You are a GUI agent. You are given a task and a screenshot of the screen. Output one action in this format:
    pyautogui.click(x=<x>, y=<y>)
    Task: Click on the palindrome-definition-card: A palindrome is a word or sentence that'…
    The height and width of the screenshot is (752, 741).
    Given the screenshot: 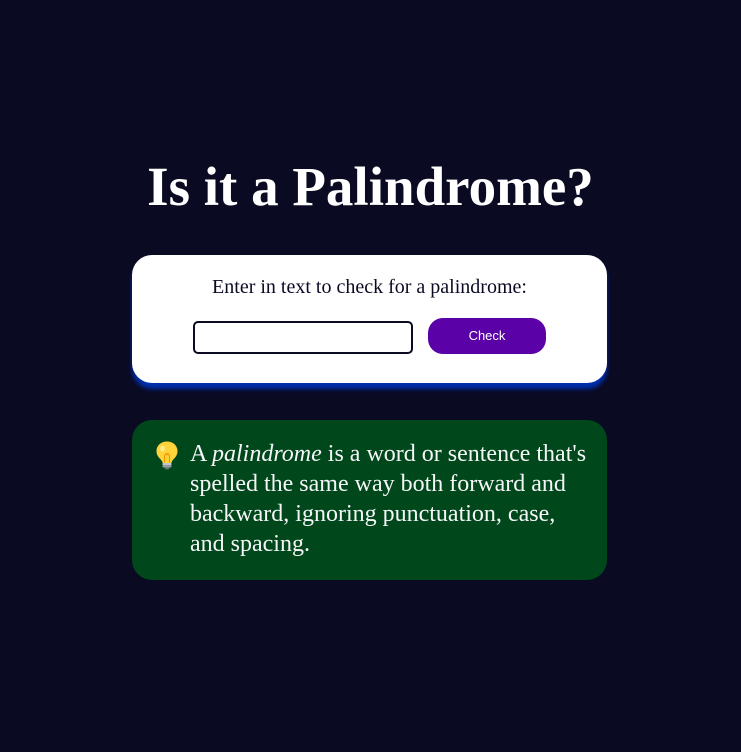 What is the action you would take?
    pyautogui.click(x=369, y=500)
    